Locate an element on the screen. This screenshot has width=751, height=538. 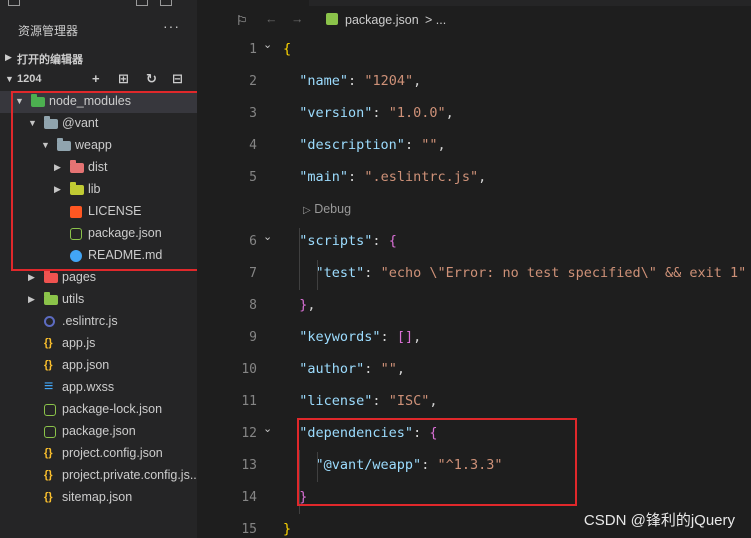
breadcrumb-file: package.json is located at coordinates (382, 20).